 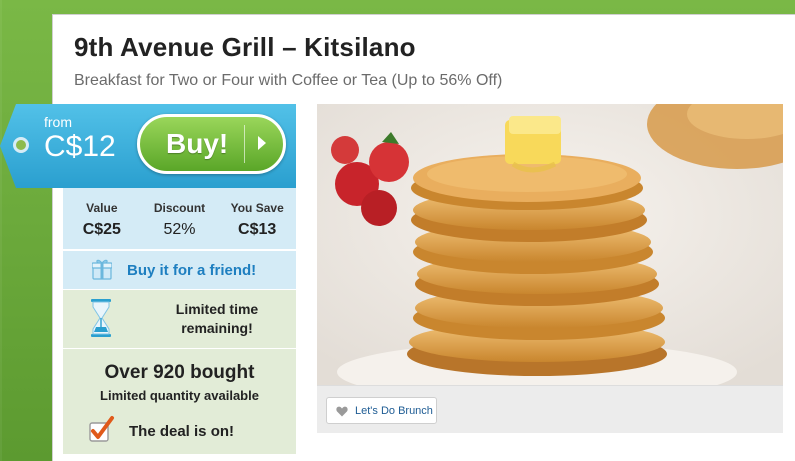 What do you see at coordinates (21, 145) in the screenshot?
I see `tag-hole` at bounding box center [21, 145].